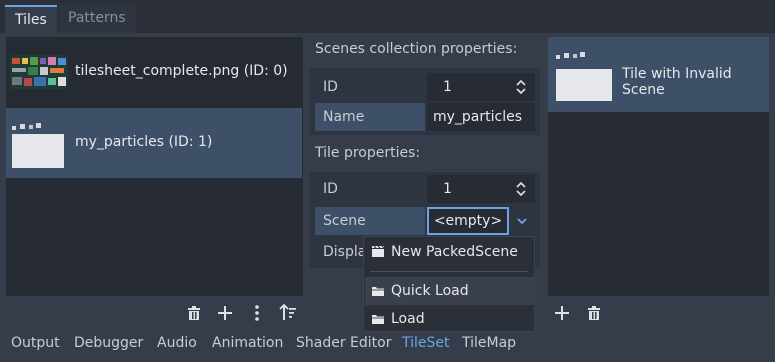 This screenshot has width=775, height=362. Describe the element at coordinates (594, 313) in the screenshot. I see `delete-tile-icon` at that location.